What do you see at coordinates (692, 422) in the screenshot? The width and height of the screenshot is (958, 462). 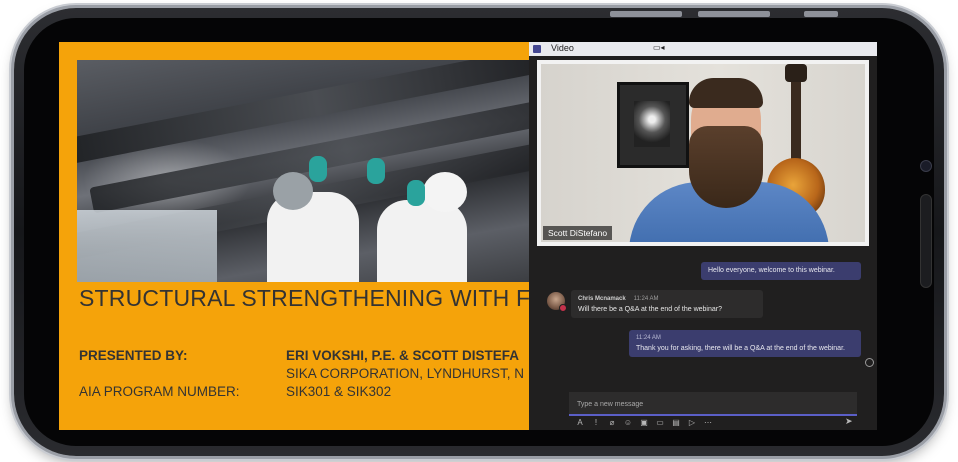 I see `stream-icon: ▷` at bounding box center [692, 422].